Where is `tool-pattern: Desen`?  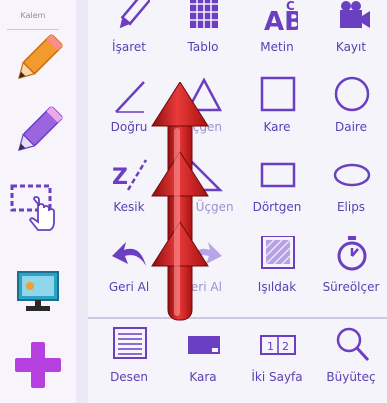 tool-pattern: Desen is located at coordinates (129, 364).